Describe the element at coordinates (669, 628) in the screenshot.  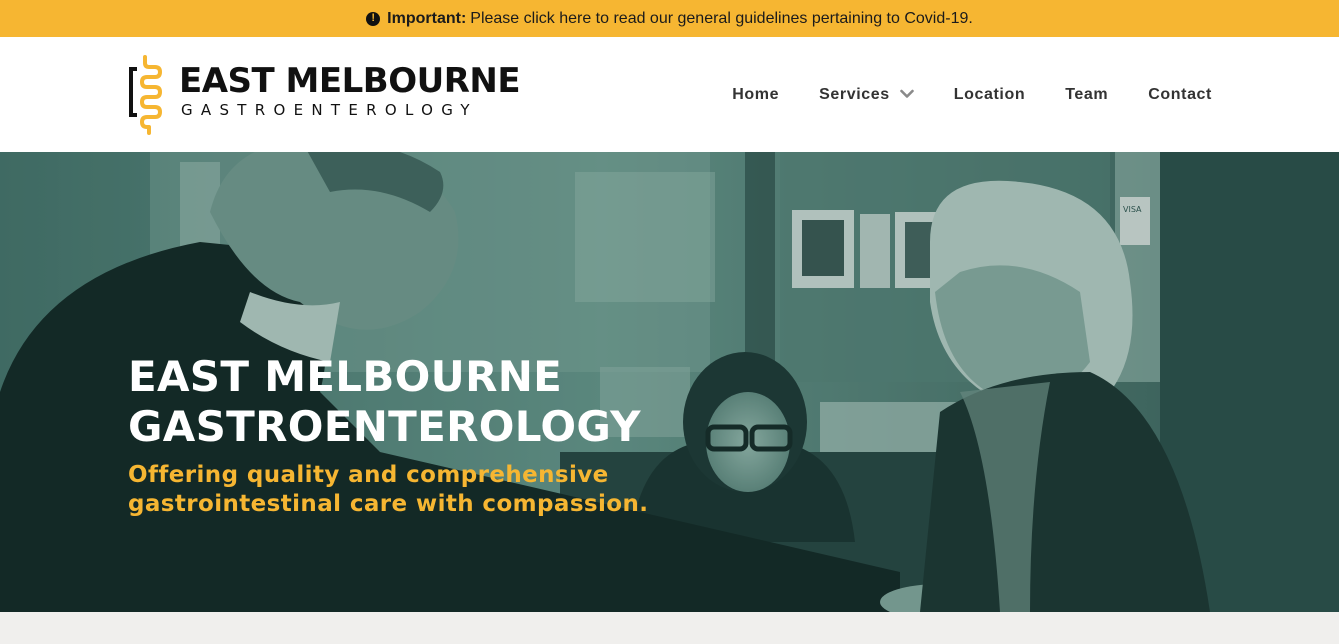
I see `section-divider` at that location.